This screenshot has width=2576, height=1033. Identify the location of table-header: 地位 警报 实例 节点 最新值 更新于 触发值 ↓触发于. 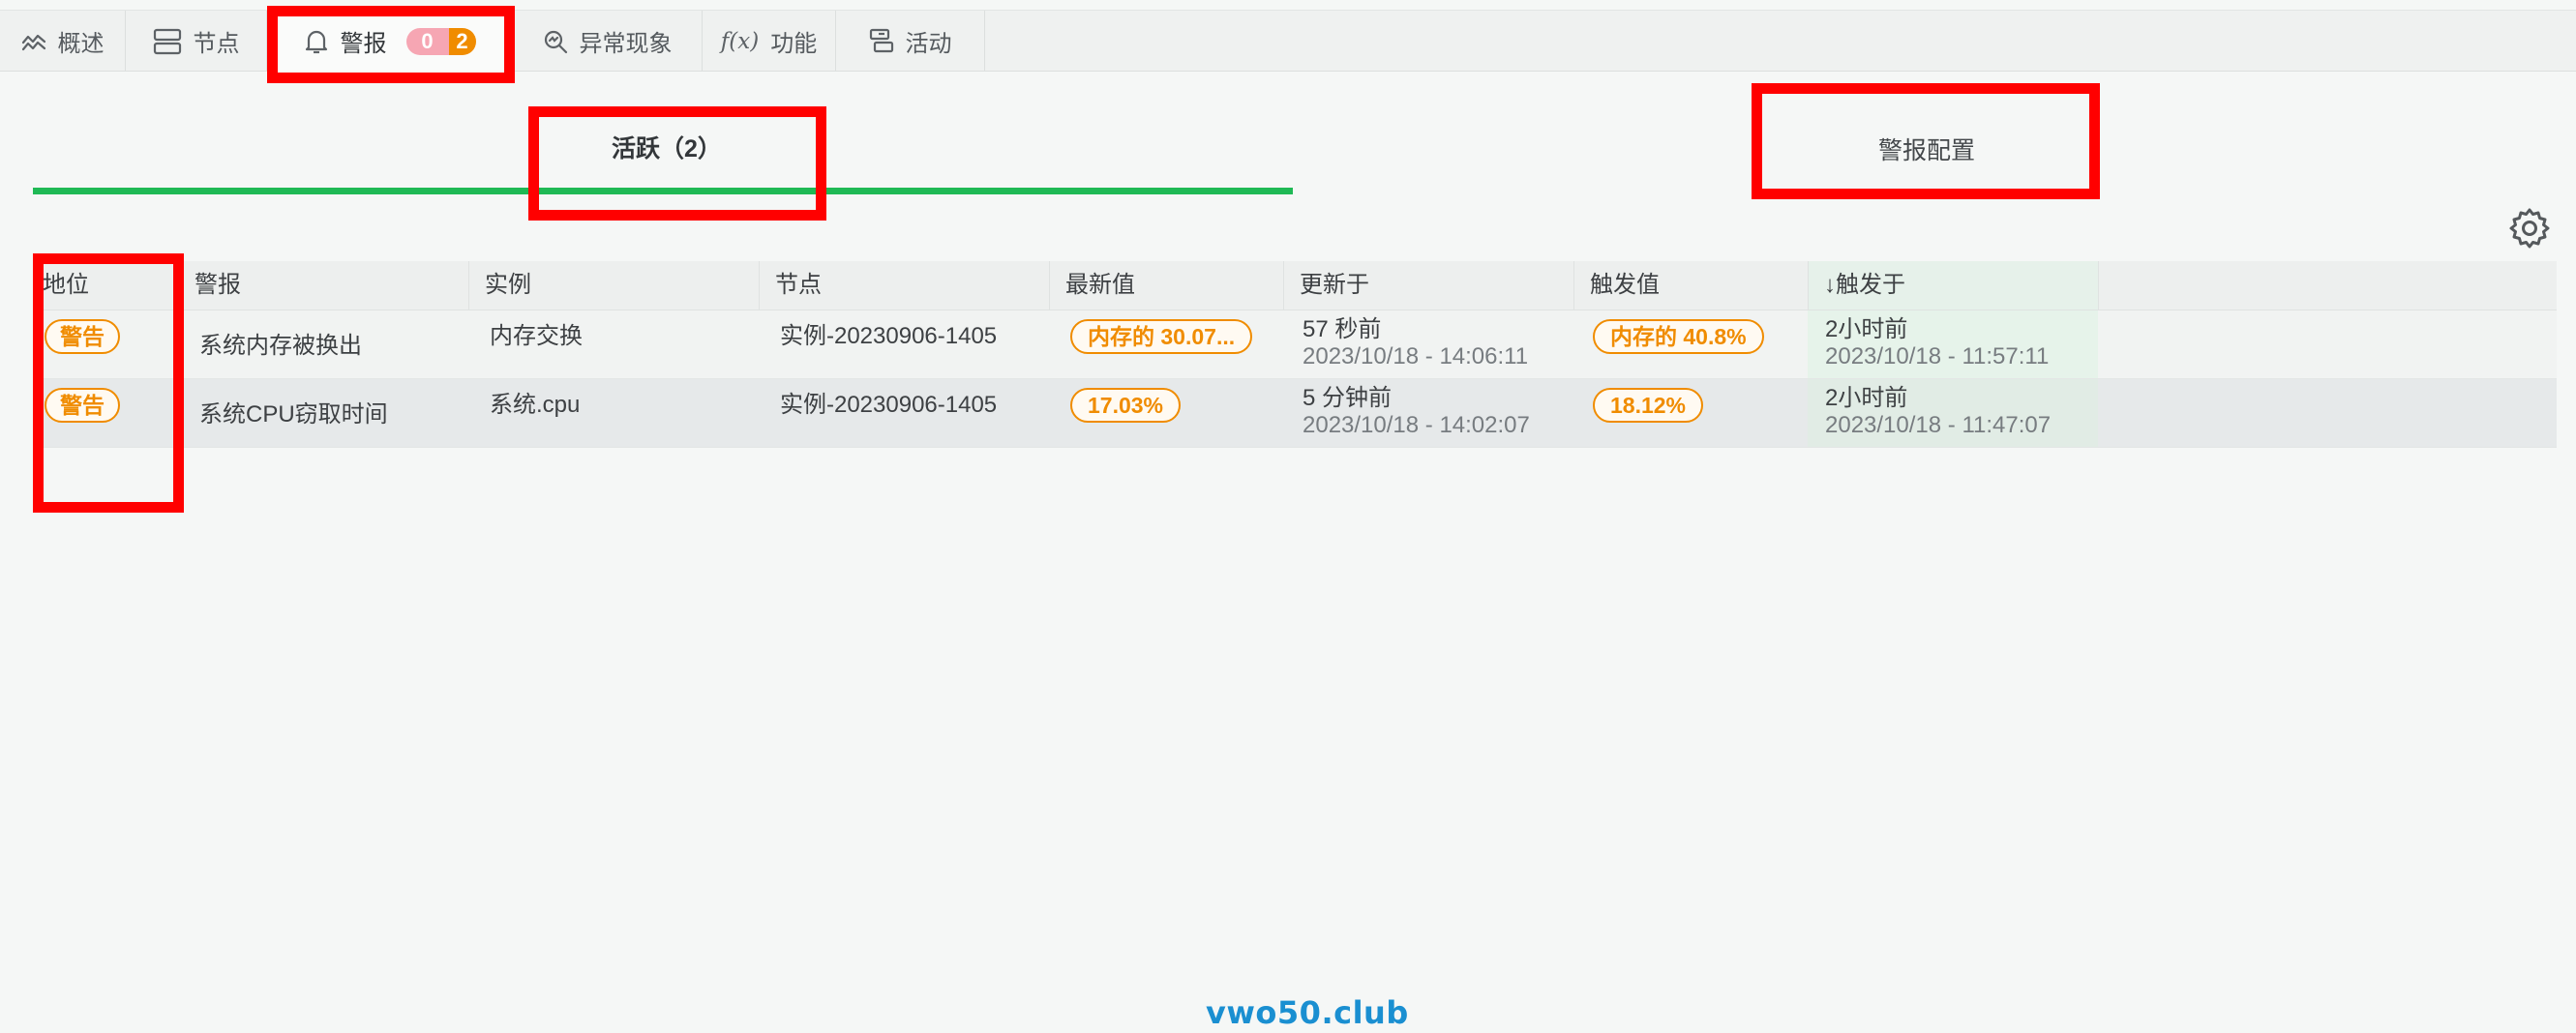
(1295, 285).